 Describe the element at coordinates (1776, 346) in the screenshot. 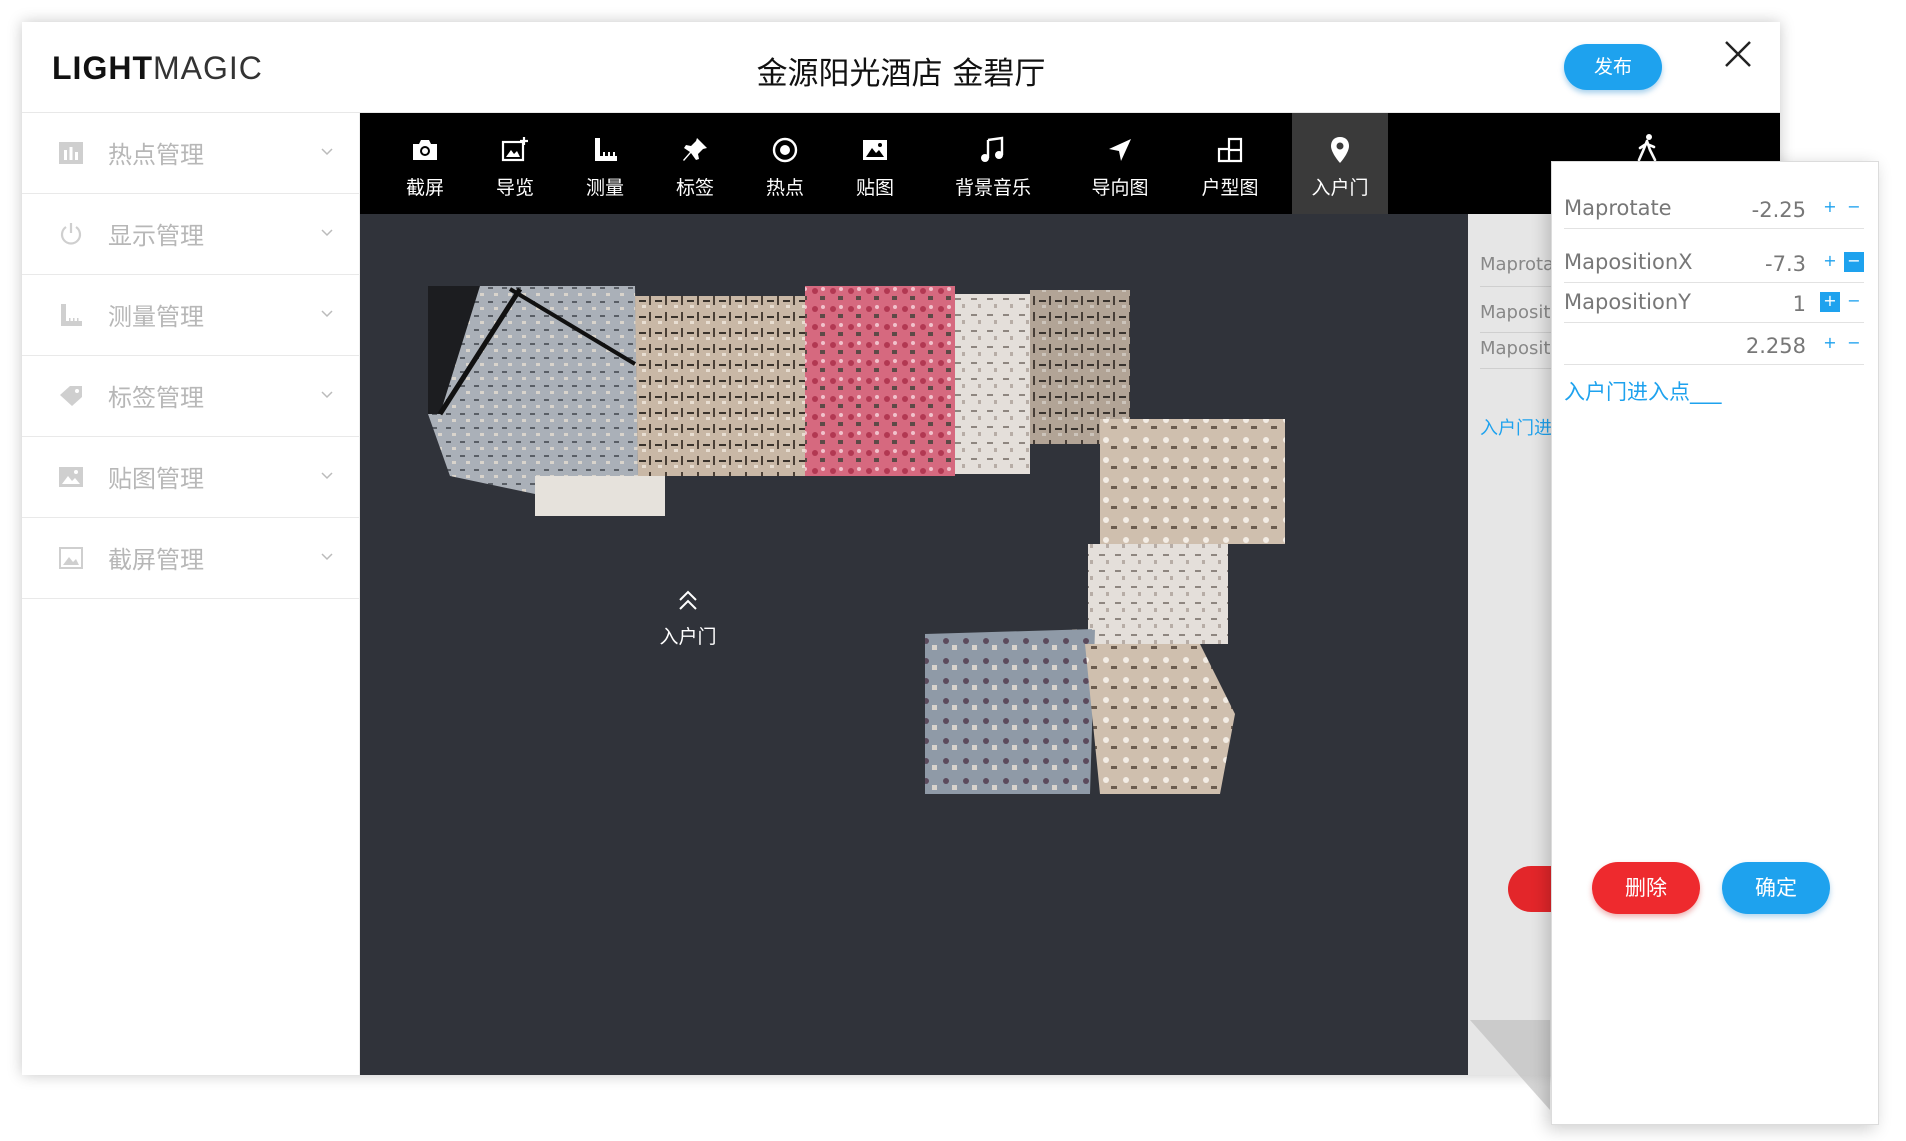

I see `unlabeled-value: 2.258` at that location.